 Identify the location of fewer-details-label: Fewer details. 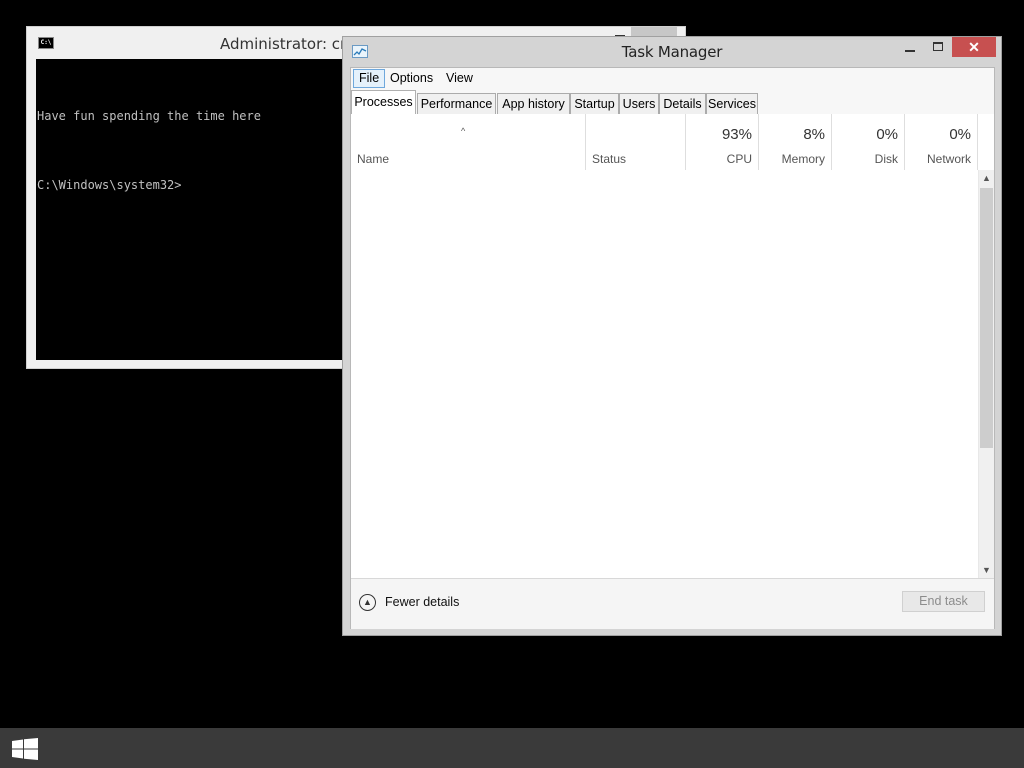
(422, 602).